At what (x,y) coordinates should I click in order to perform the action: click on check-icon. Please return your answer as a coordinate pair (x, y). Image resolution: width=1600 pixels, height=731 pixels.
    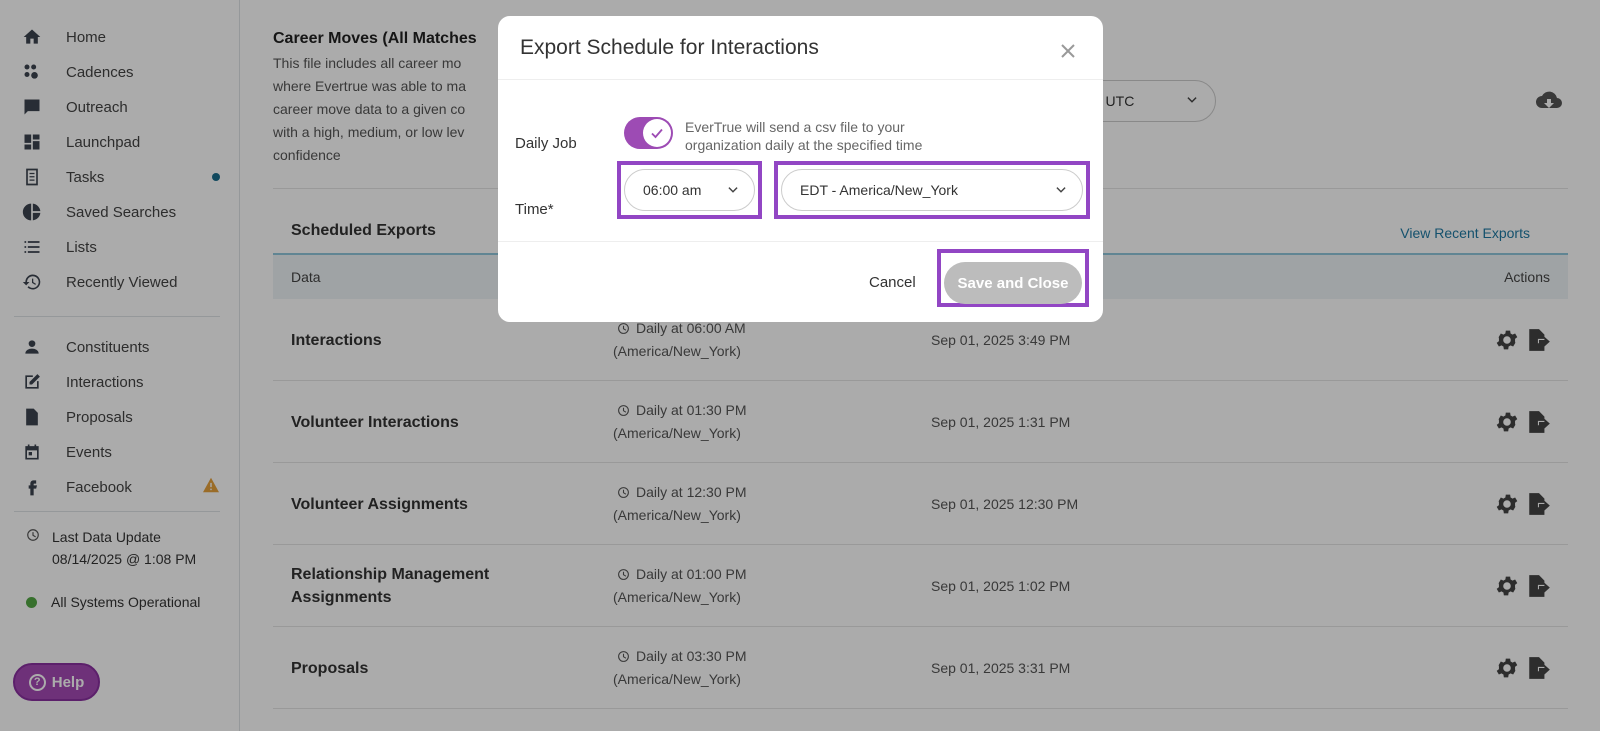
    Looking at the image, I should click on (657, 133).